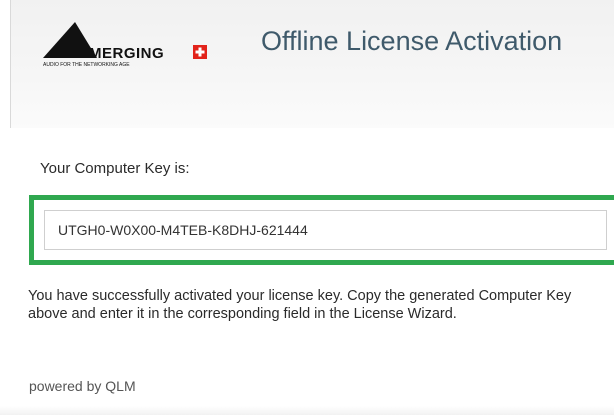 The image size is (614, 415). Describe the element at coordinates (86, 65) in the screenshot. I see `logo-tagline-text: AUDIO FOR THE NETWORKING AGE` at that location.